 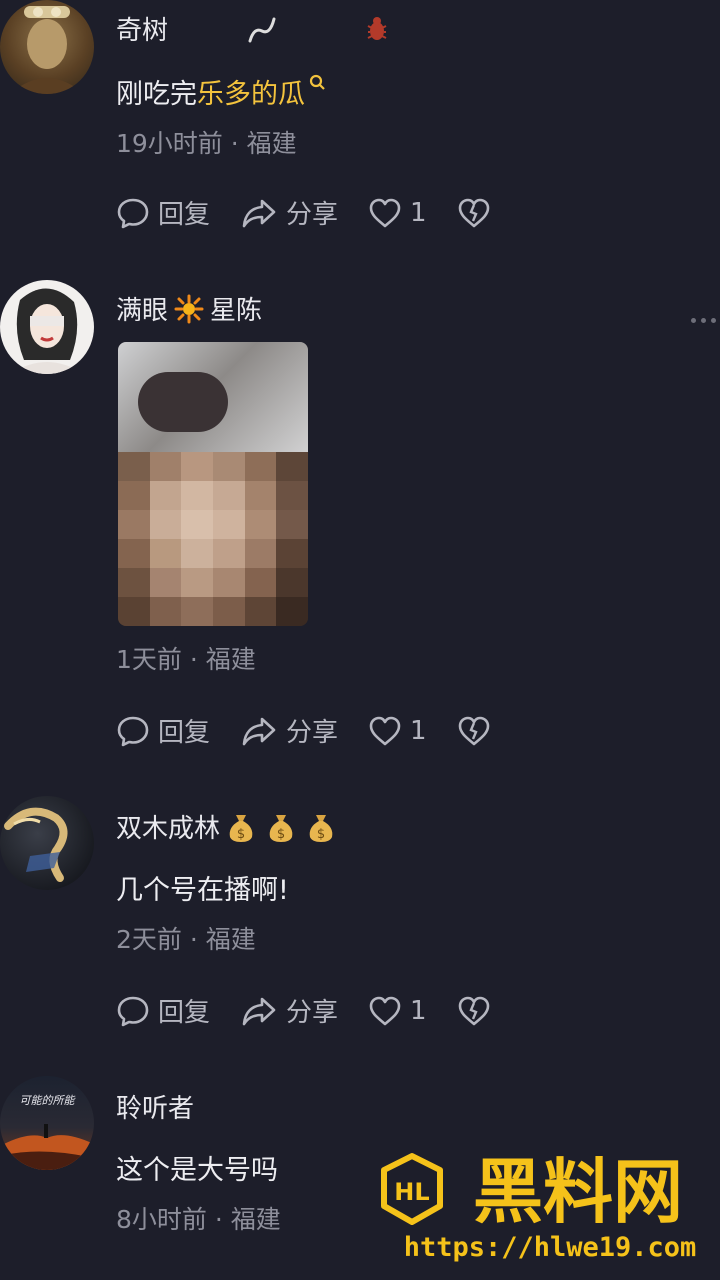 I want to click on watermark: HL 黑料网 https://hlwe19.com, so click(x=548, y=1211).